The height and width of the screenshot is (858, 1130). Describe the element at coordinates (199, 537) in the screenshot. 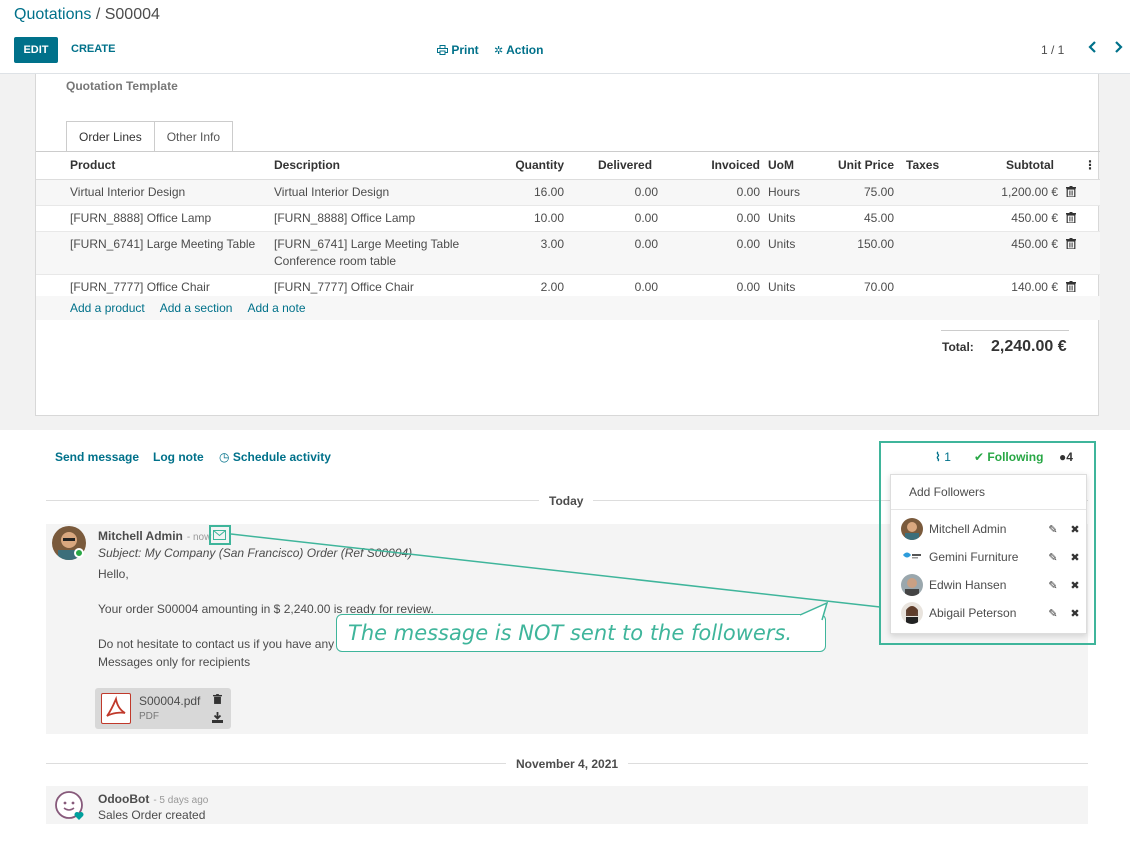

I see `message-date: - now` at that location.